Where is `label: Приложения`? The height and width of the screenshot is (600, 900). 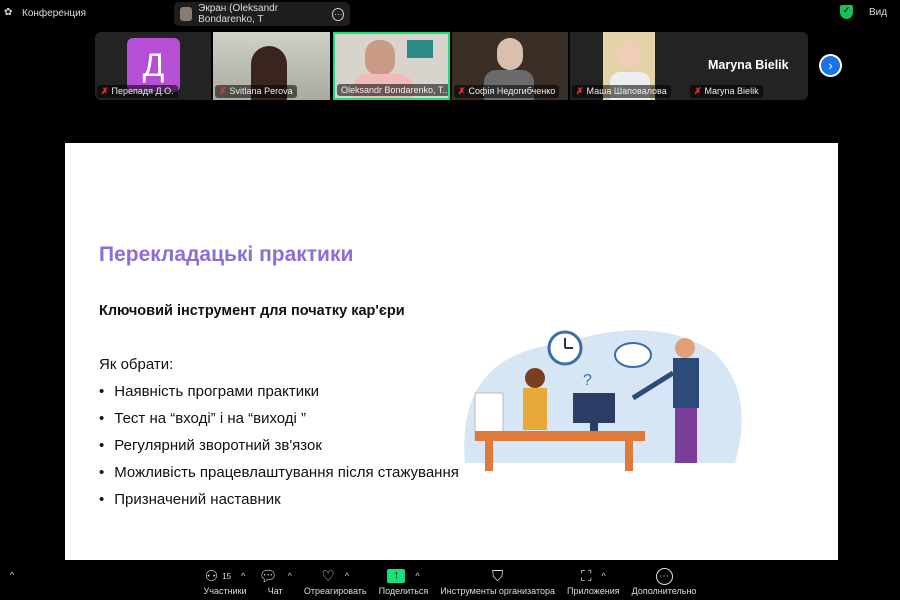 label: Приложения is located at coordinates (593, 591).